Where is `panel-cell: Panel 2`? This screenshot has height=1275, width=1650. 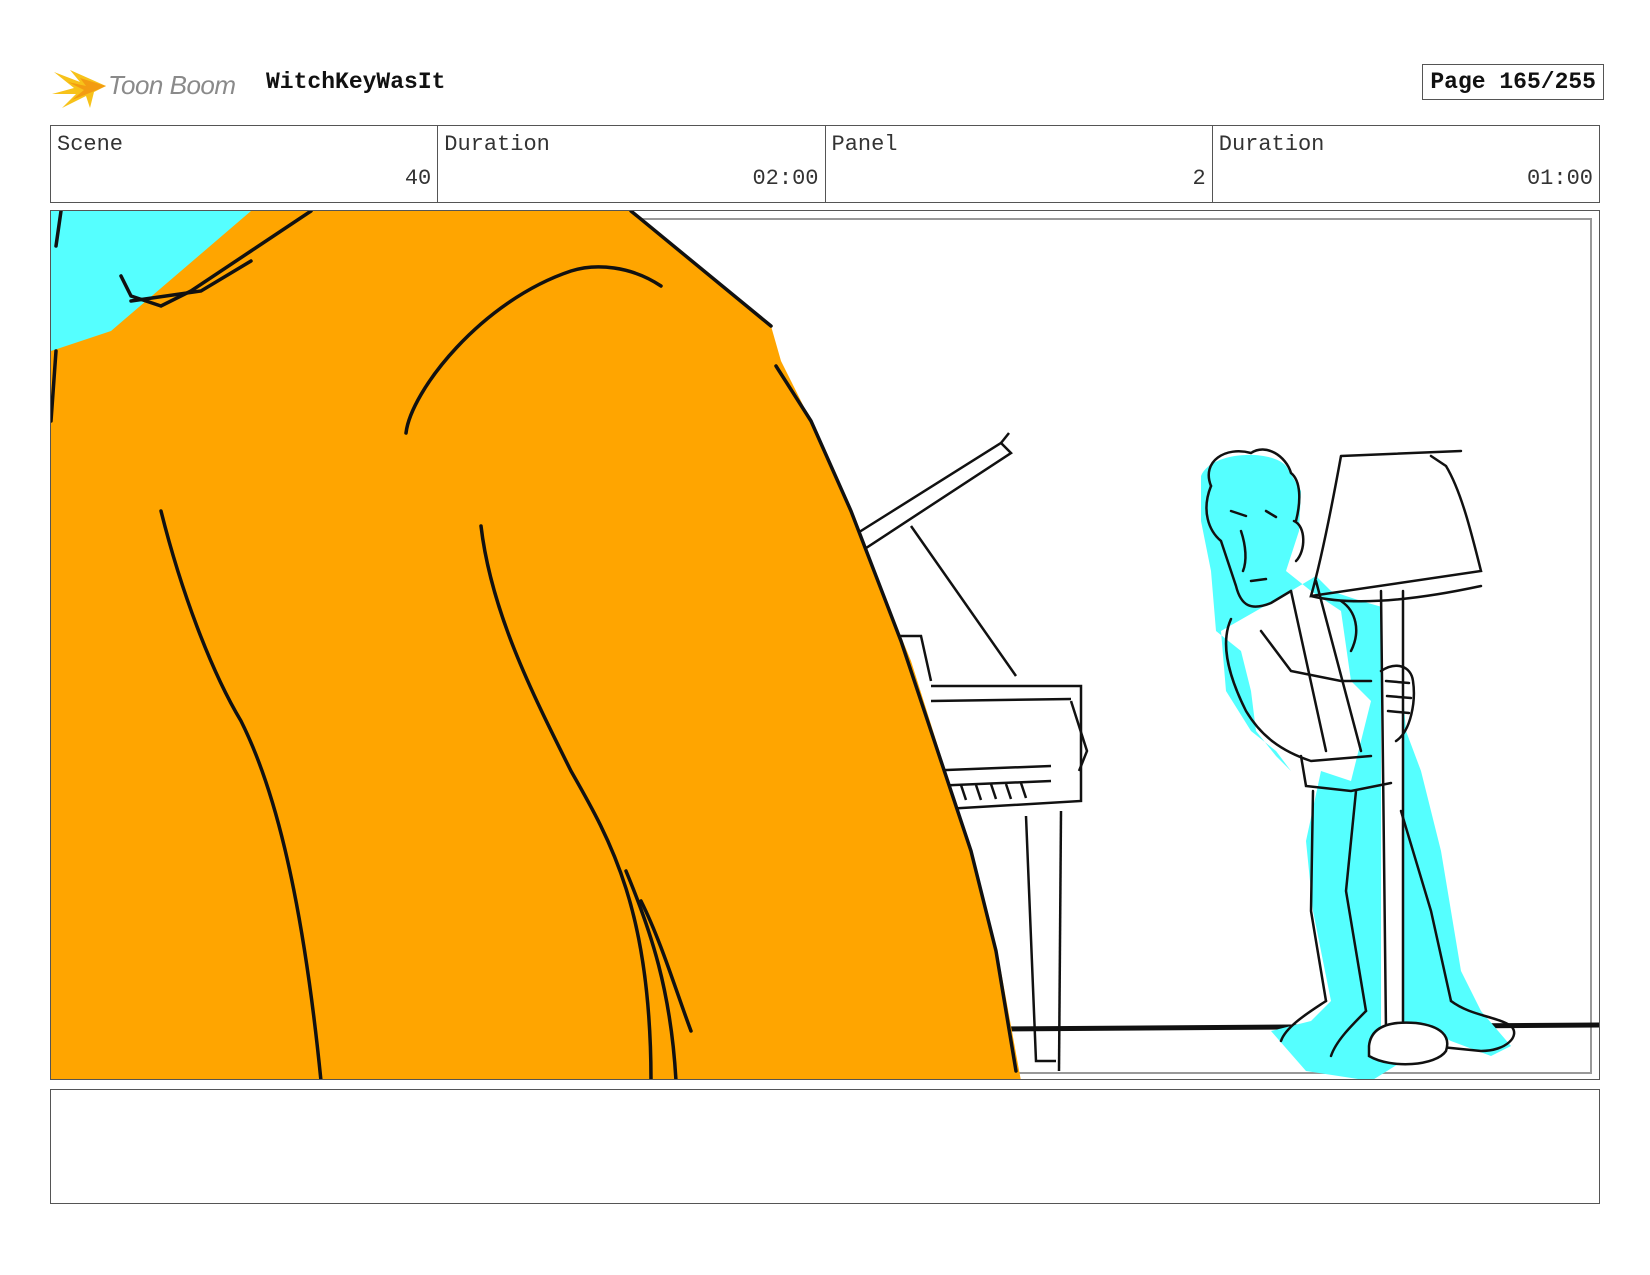
panel-cell: Panel 2 is located at coordinates (1019, 164).